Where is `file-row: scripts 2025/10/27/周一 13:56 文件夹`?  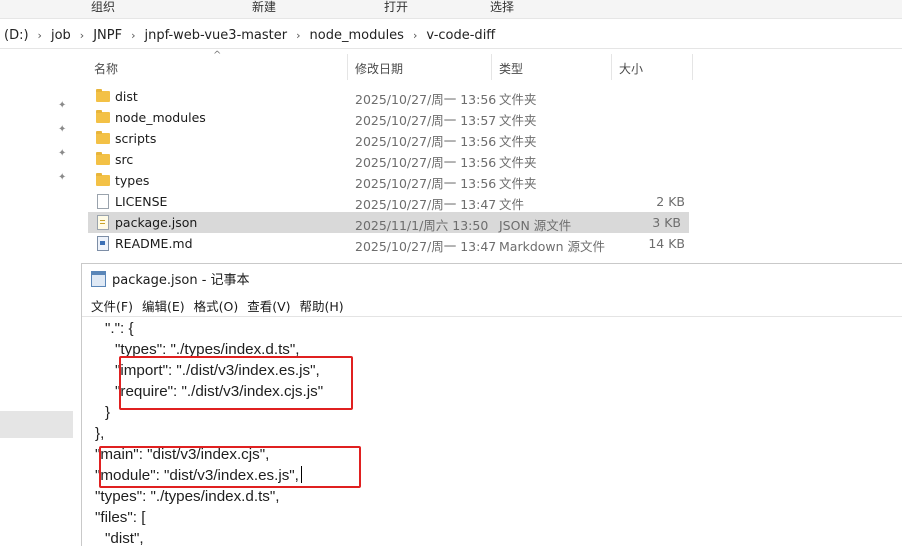
file-row: scripts 2025/10/27/周一 13:56 文件夹 is located at coordinates (390, 138).